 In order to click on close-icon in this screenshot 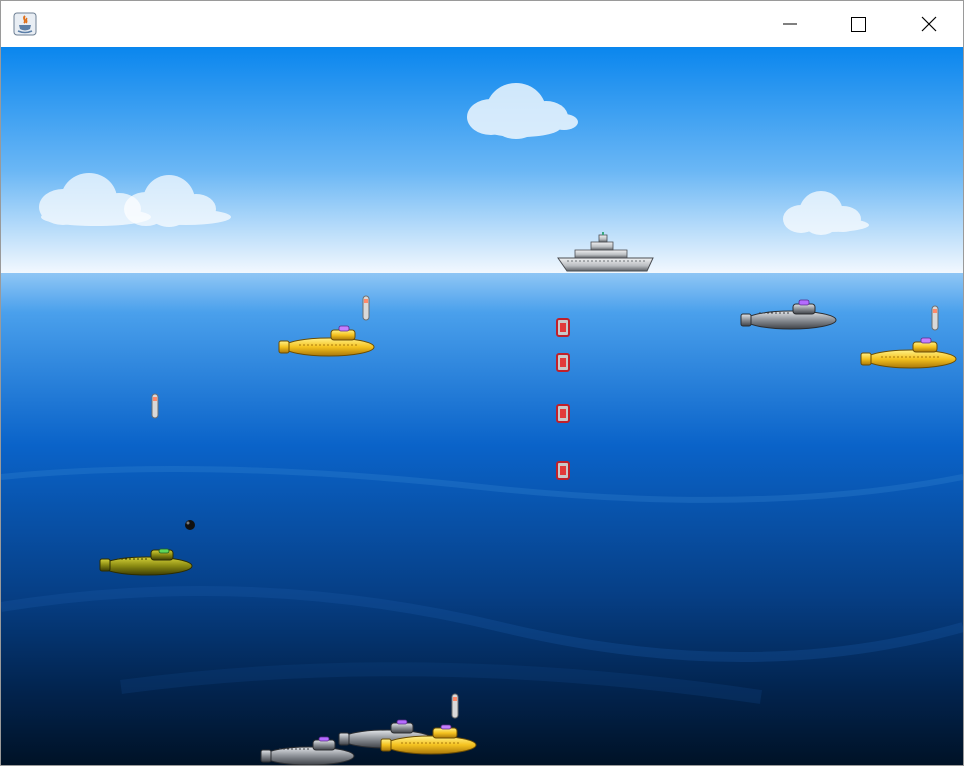, I will do `click(929, 24)`.